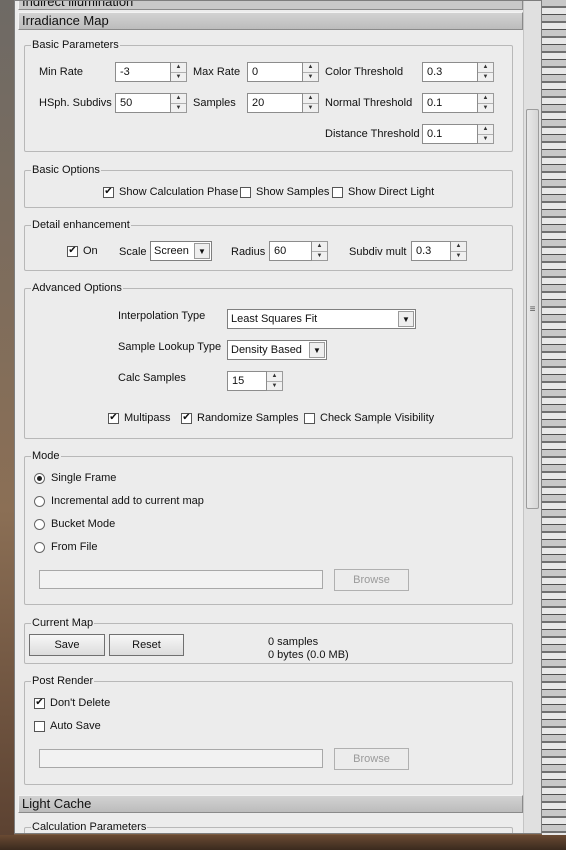 This screenshot has width=566, height=850. I want to click on max-rate-spin-buttons: ▲ ▼, so click(311, 72).